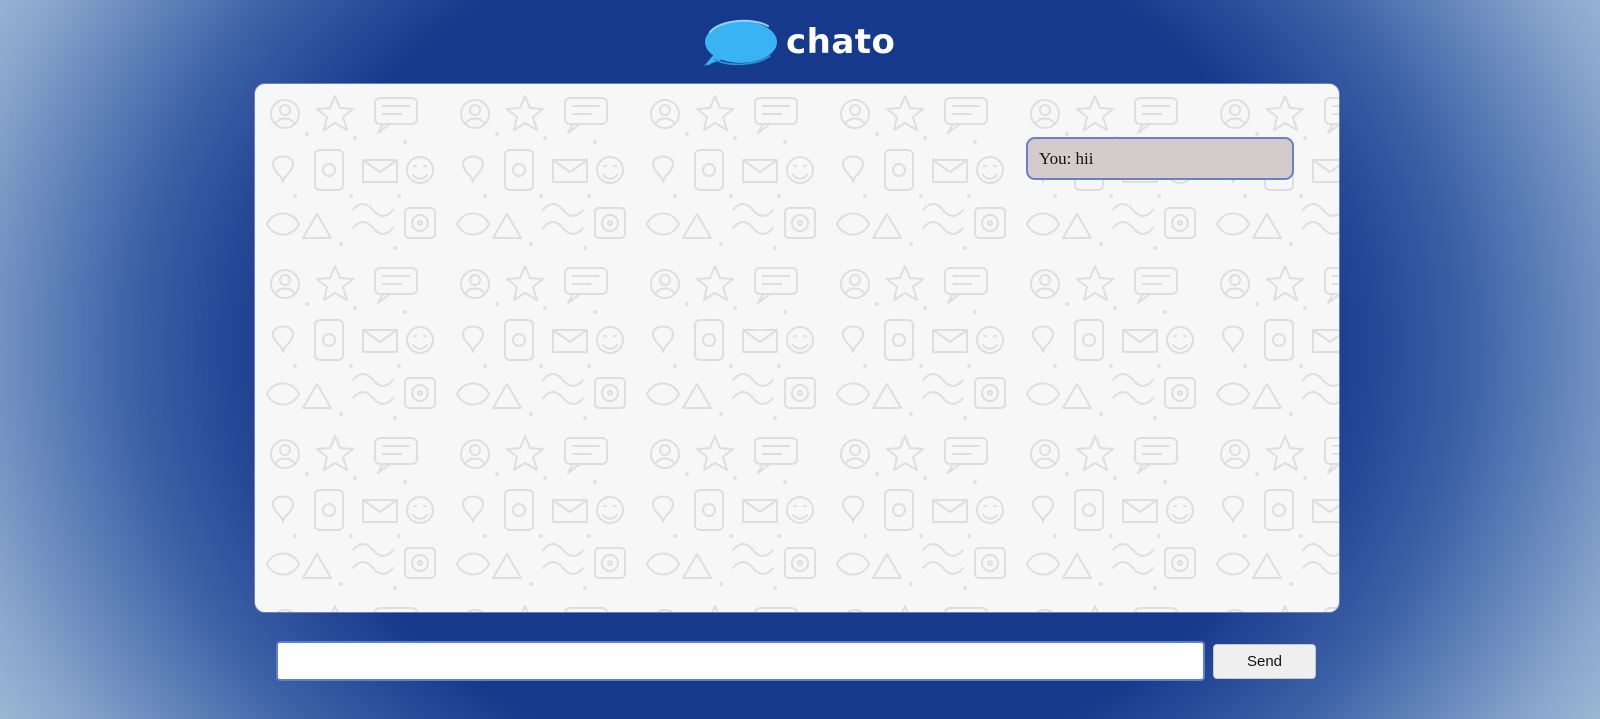  What do you see at coordinates (1160, 158) in the screenshot?
I see `message-bubble: You: hii` at bounding box center [1160, 158].